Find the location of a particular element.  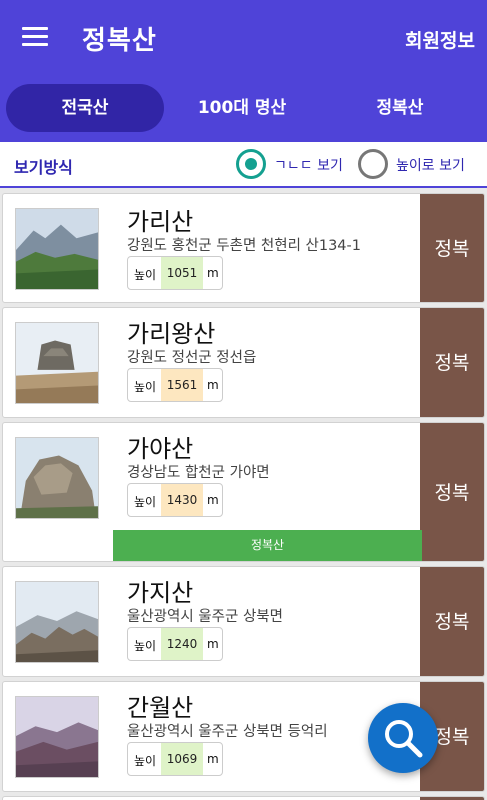

member-info-button: 회원정보 is located at coordinates (440, 39).